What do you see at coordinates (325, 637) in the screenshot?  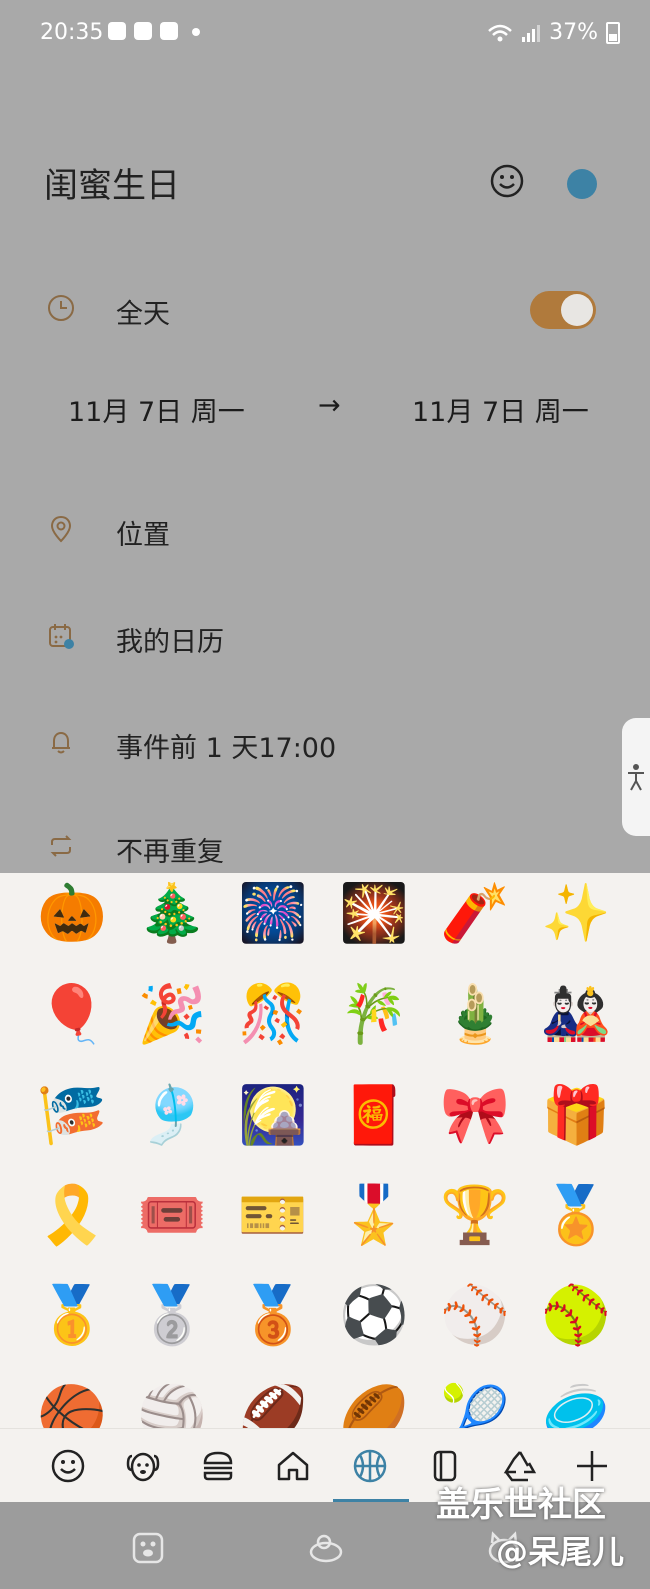 I see `calendar-row: 我的日历` at bounding box center [325, 637].